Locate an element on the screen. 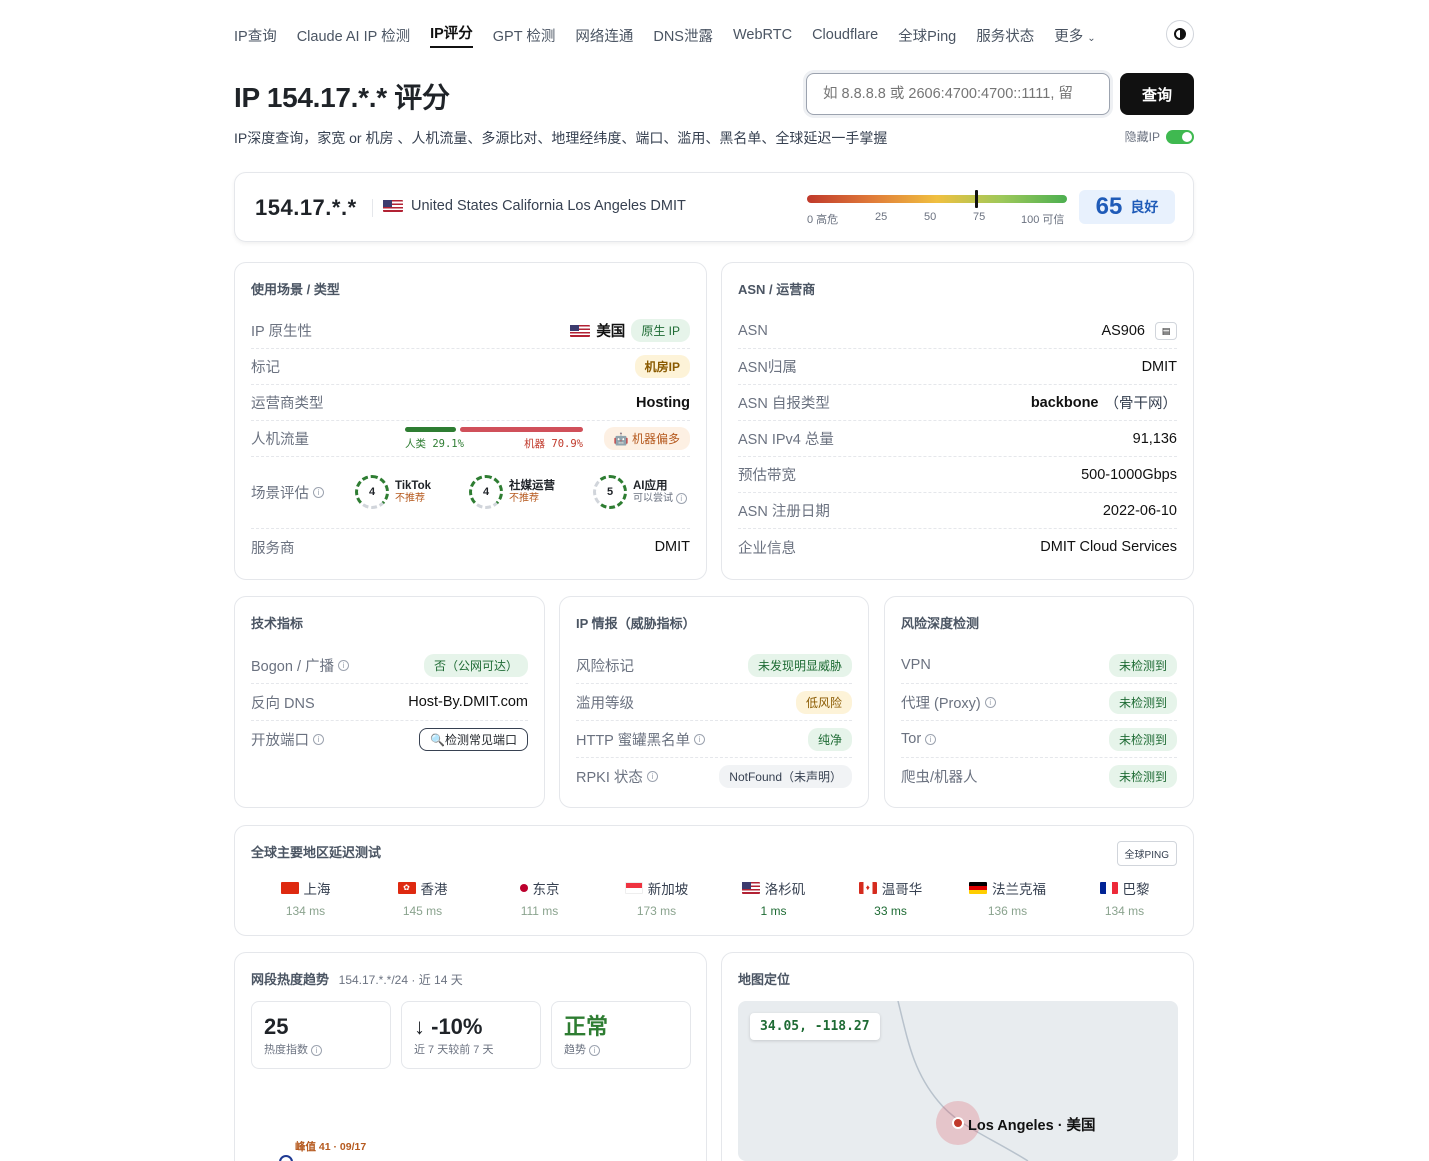 The width and height of the screenshot is (1429, 1161). row-value: 美国 原生 IP is located at coordinates (630, 330).